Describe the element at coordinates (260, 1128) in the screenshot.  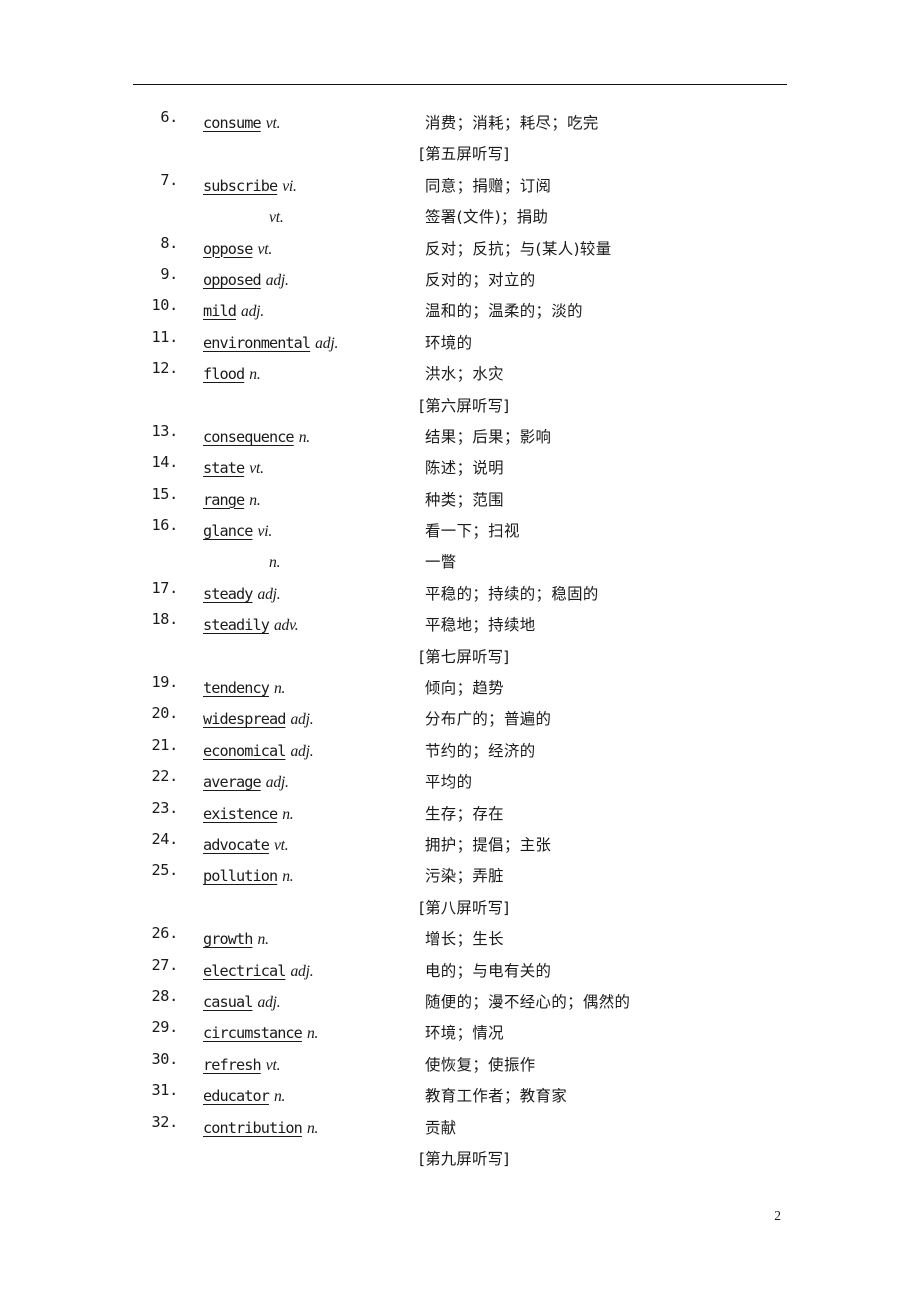
I see `entry-word-cell: contribution n.` at that location.